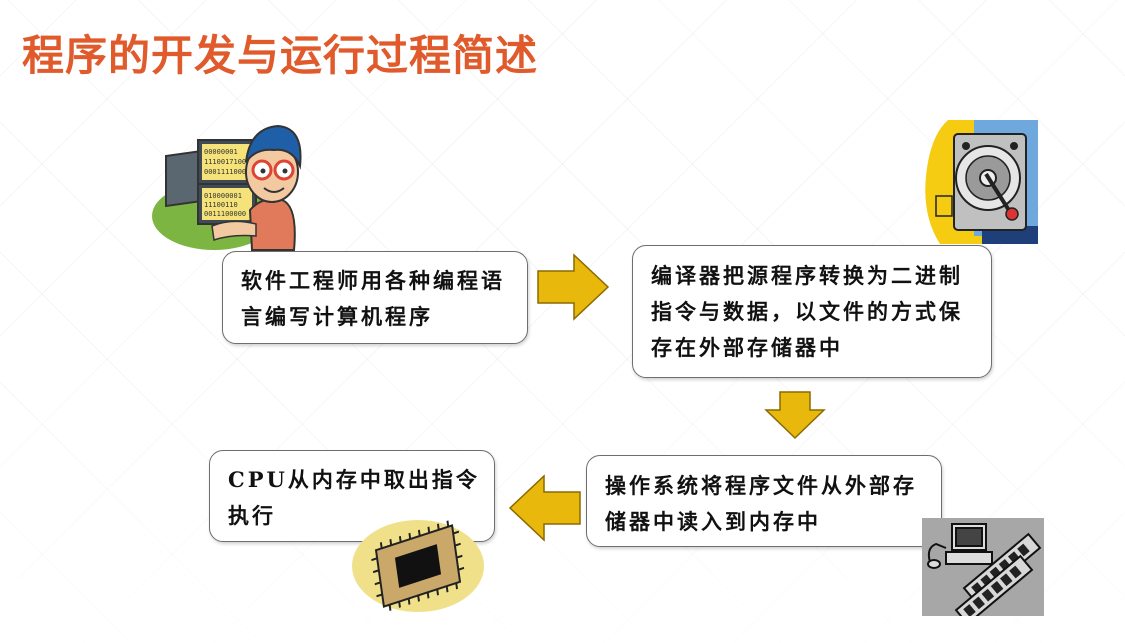 The image size is (1125, 643). Describe the element at coordinates (225, 172) in the screenshot. I see `code-line: 0001111000` at that location.